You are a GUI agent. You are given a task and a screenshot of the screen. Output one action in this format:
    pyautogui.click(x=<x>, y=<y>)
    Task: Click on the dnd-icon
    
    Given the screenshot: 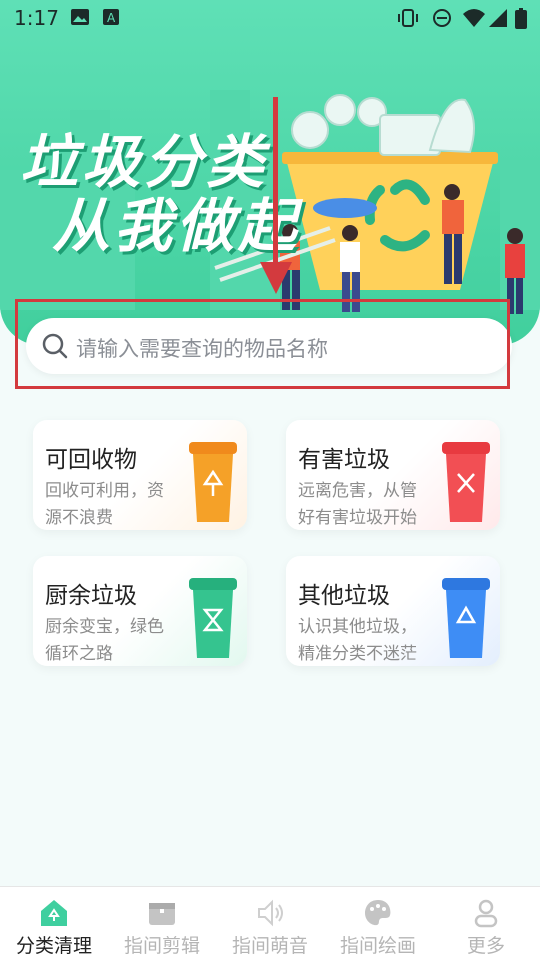 What is the action you would take?
    pyautogui.click(x=442, y=18)
    